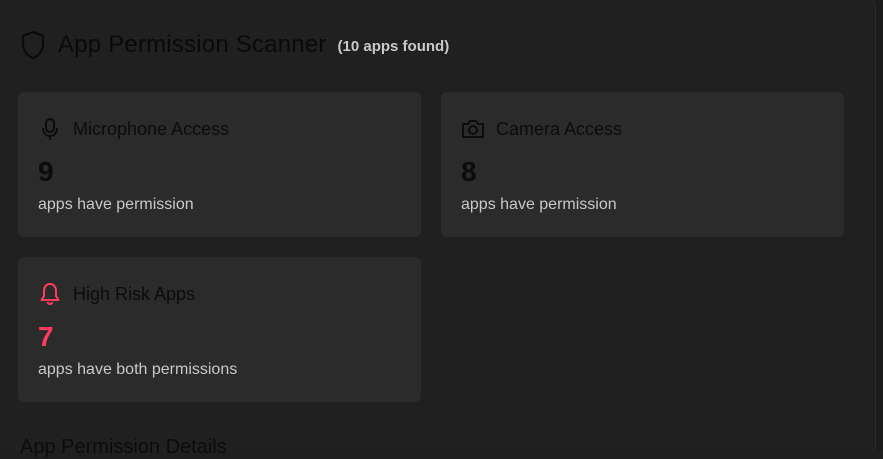 This screenshot has width=883, height=459. I want to click on camera-access-card: Camera Access 8 apps have permission, so click(642, 164).